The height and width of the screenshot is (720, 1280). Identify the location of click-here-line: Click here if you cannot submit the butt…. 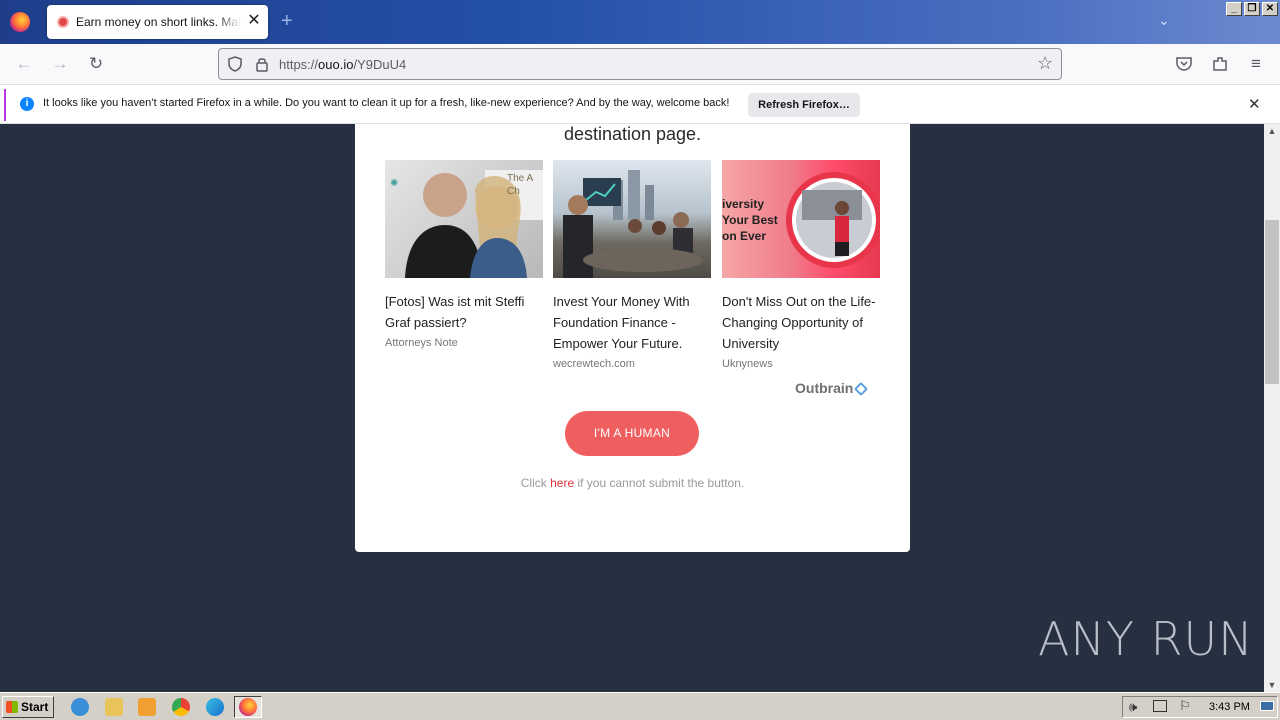
(632, 483).